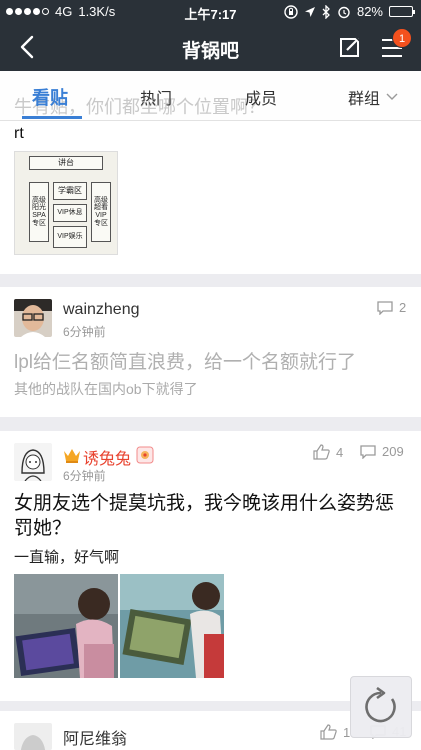 This screenshot has height=750, width=421. Describe the element at coordinates (52, 117) in the screenshot. I see `active-tab-indicator` at that location.